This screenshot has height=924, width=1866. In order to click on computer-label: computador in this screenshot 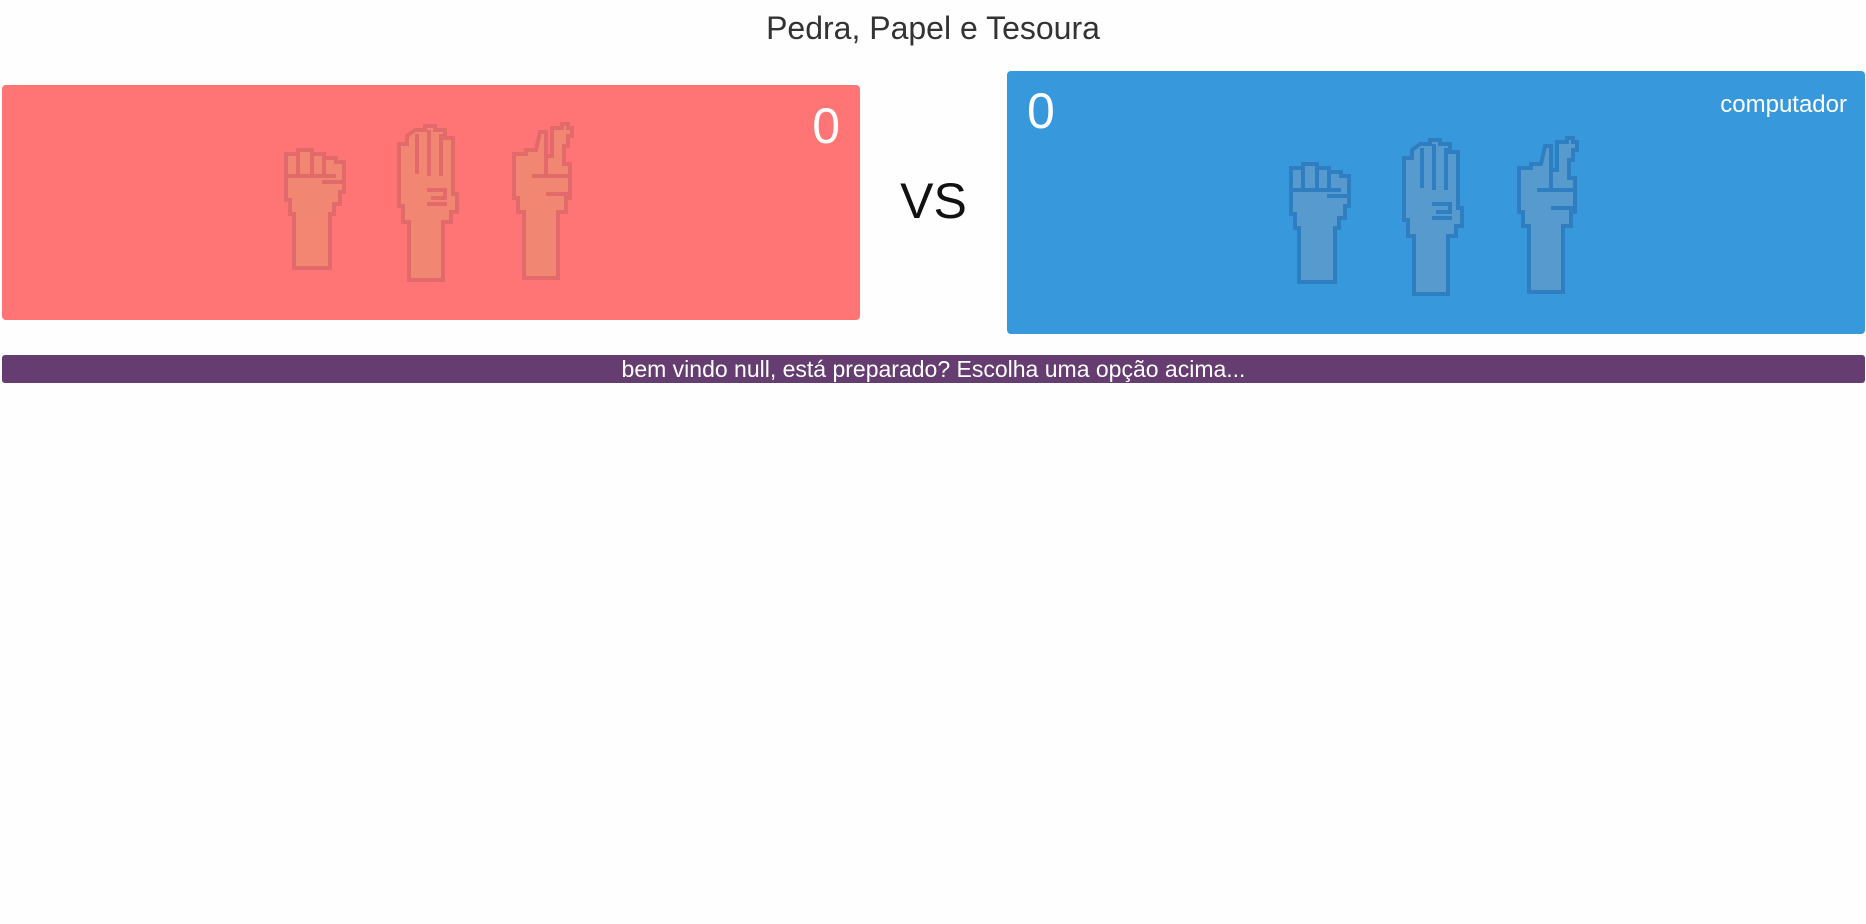, I will do `click(1783, 104)`.